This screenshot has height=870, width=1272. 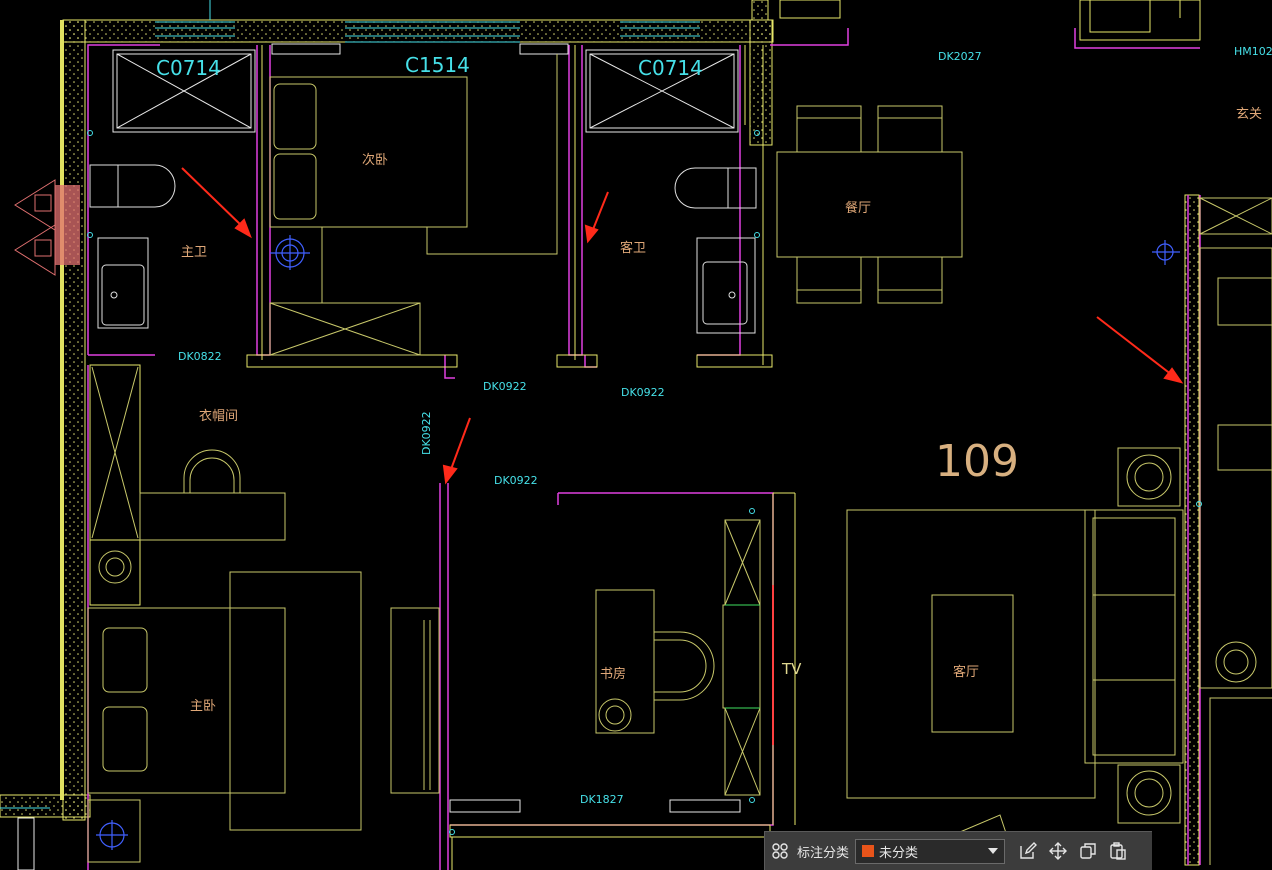 What do you see at coordinates (188, 68) in the screenshot?
I see `window-label-1: C0714` at bounding box center [188, 68].